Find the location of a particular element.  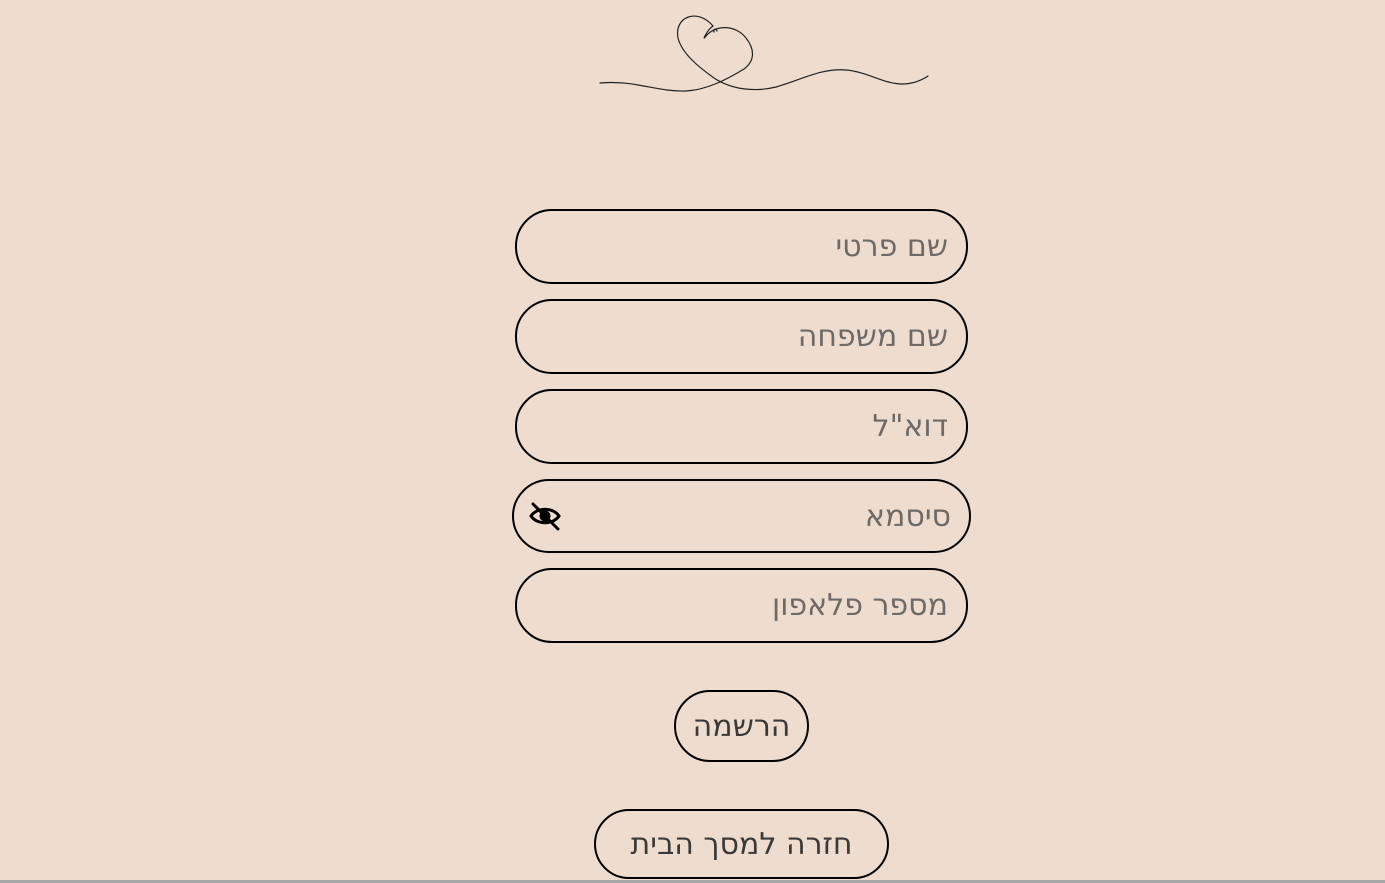

phone-field is located at coordinates (741, 605).